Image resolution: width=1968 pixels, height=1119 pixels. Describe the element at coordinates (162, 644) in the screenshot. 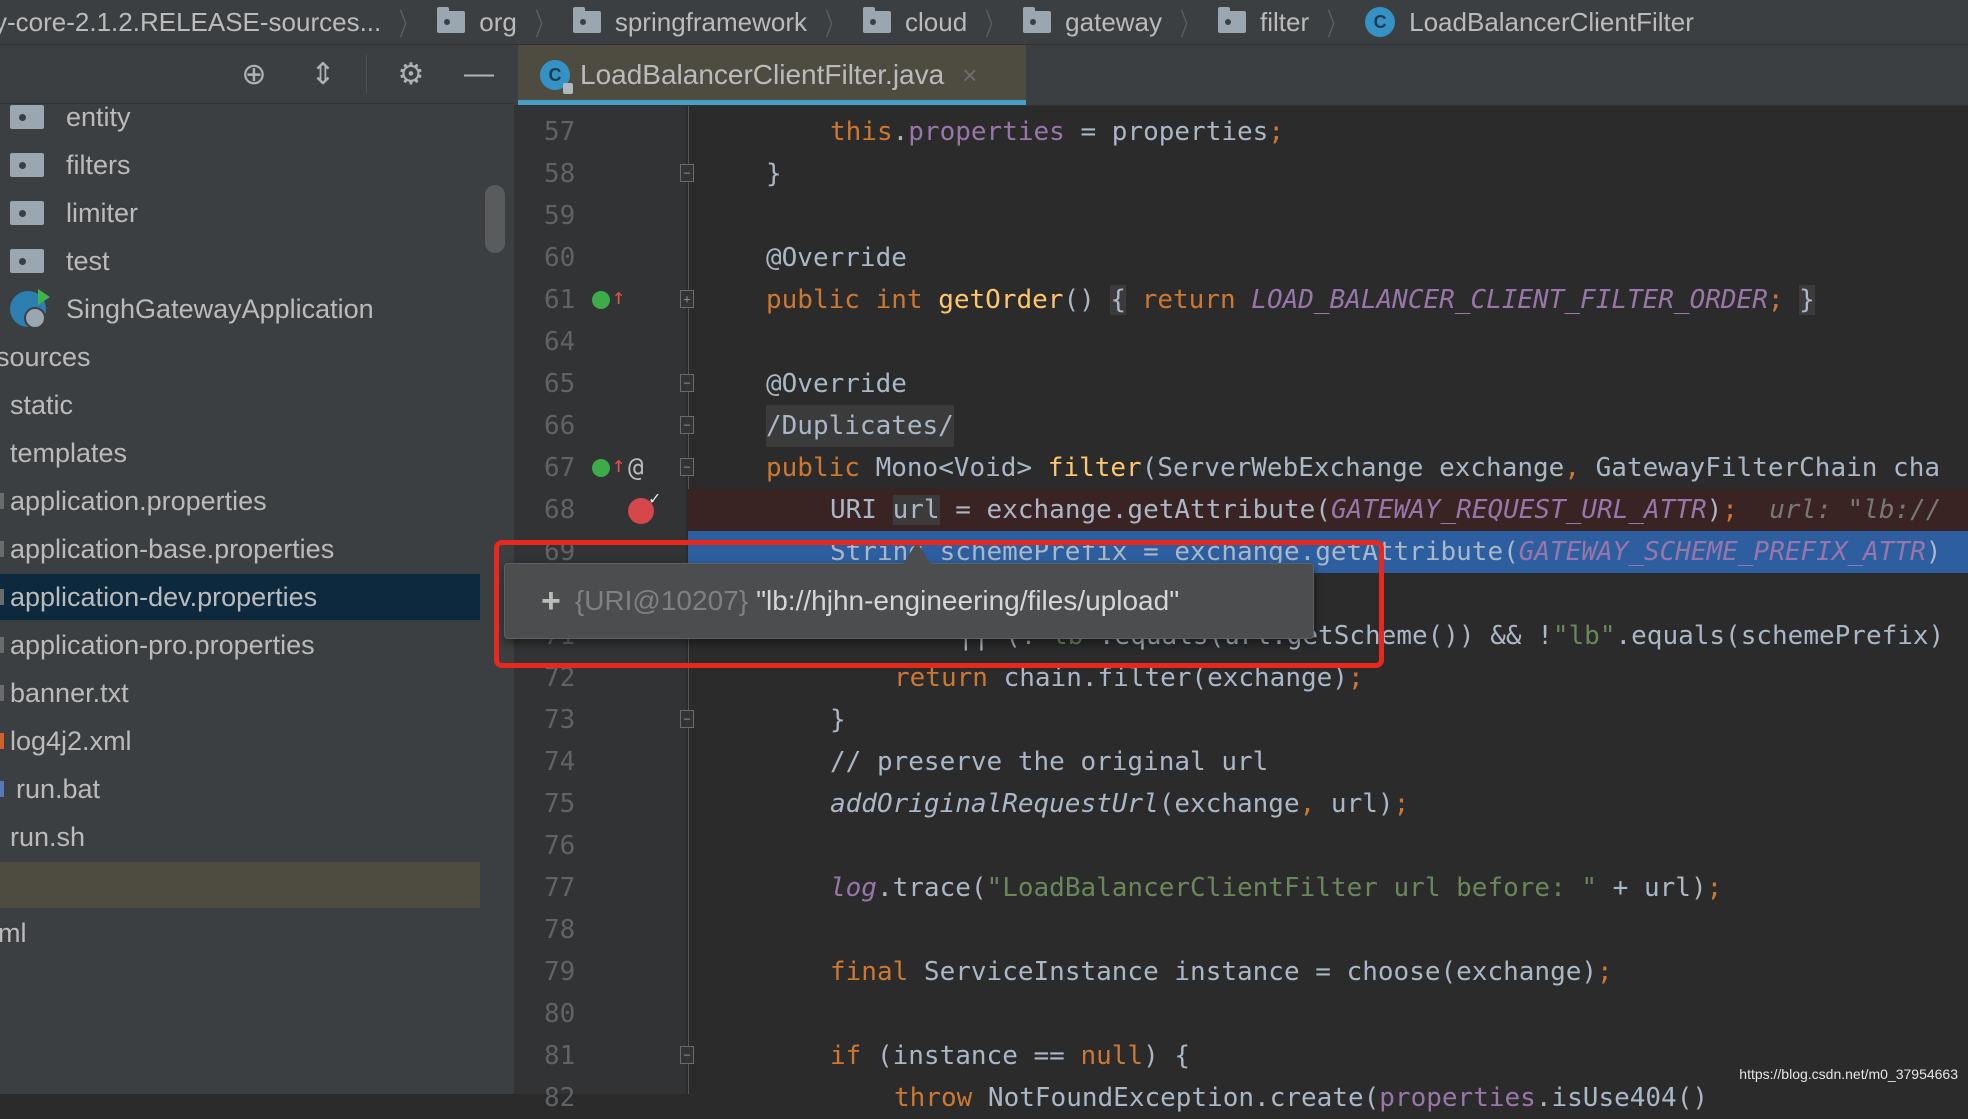

I see `tree-item-label: application-pro.properties` at that location.